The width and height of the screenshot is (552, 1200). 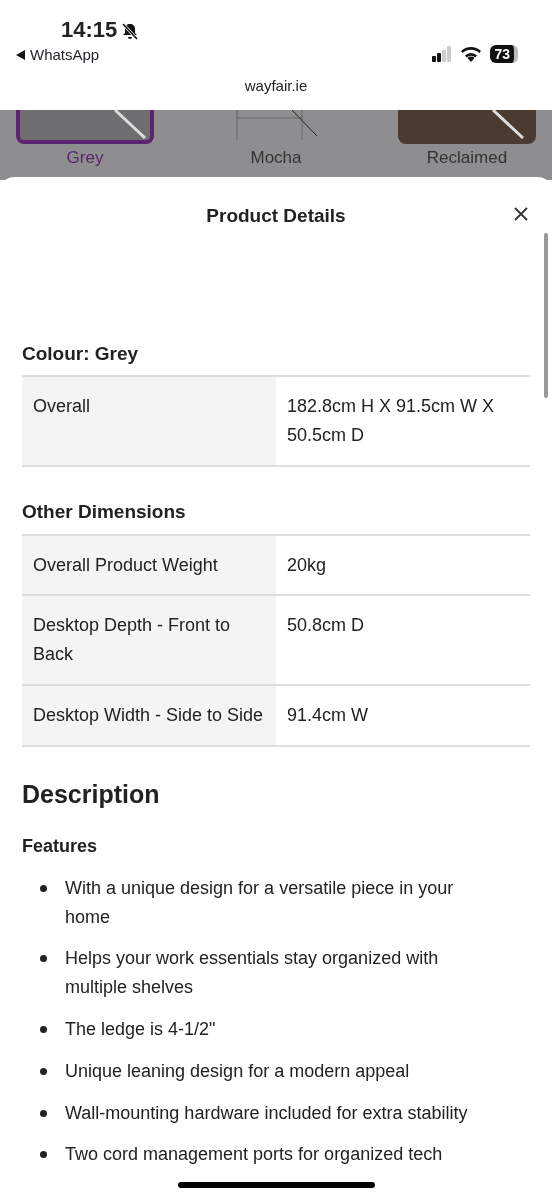 What do you see at coordinates (276, 158) in the screenshot?
I see `swatch-label: Mocha` at bounding box center [276, 158].